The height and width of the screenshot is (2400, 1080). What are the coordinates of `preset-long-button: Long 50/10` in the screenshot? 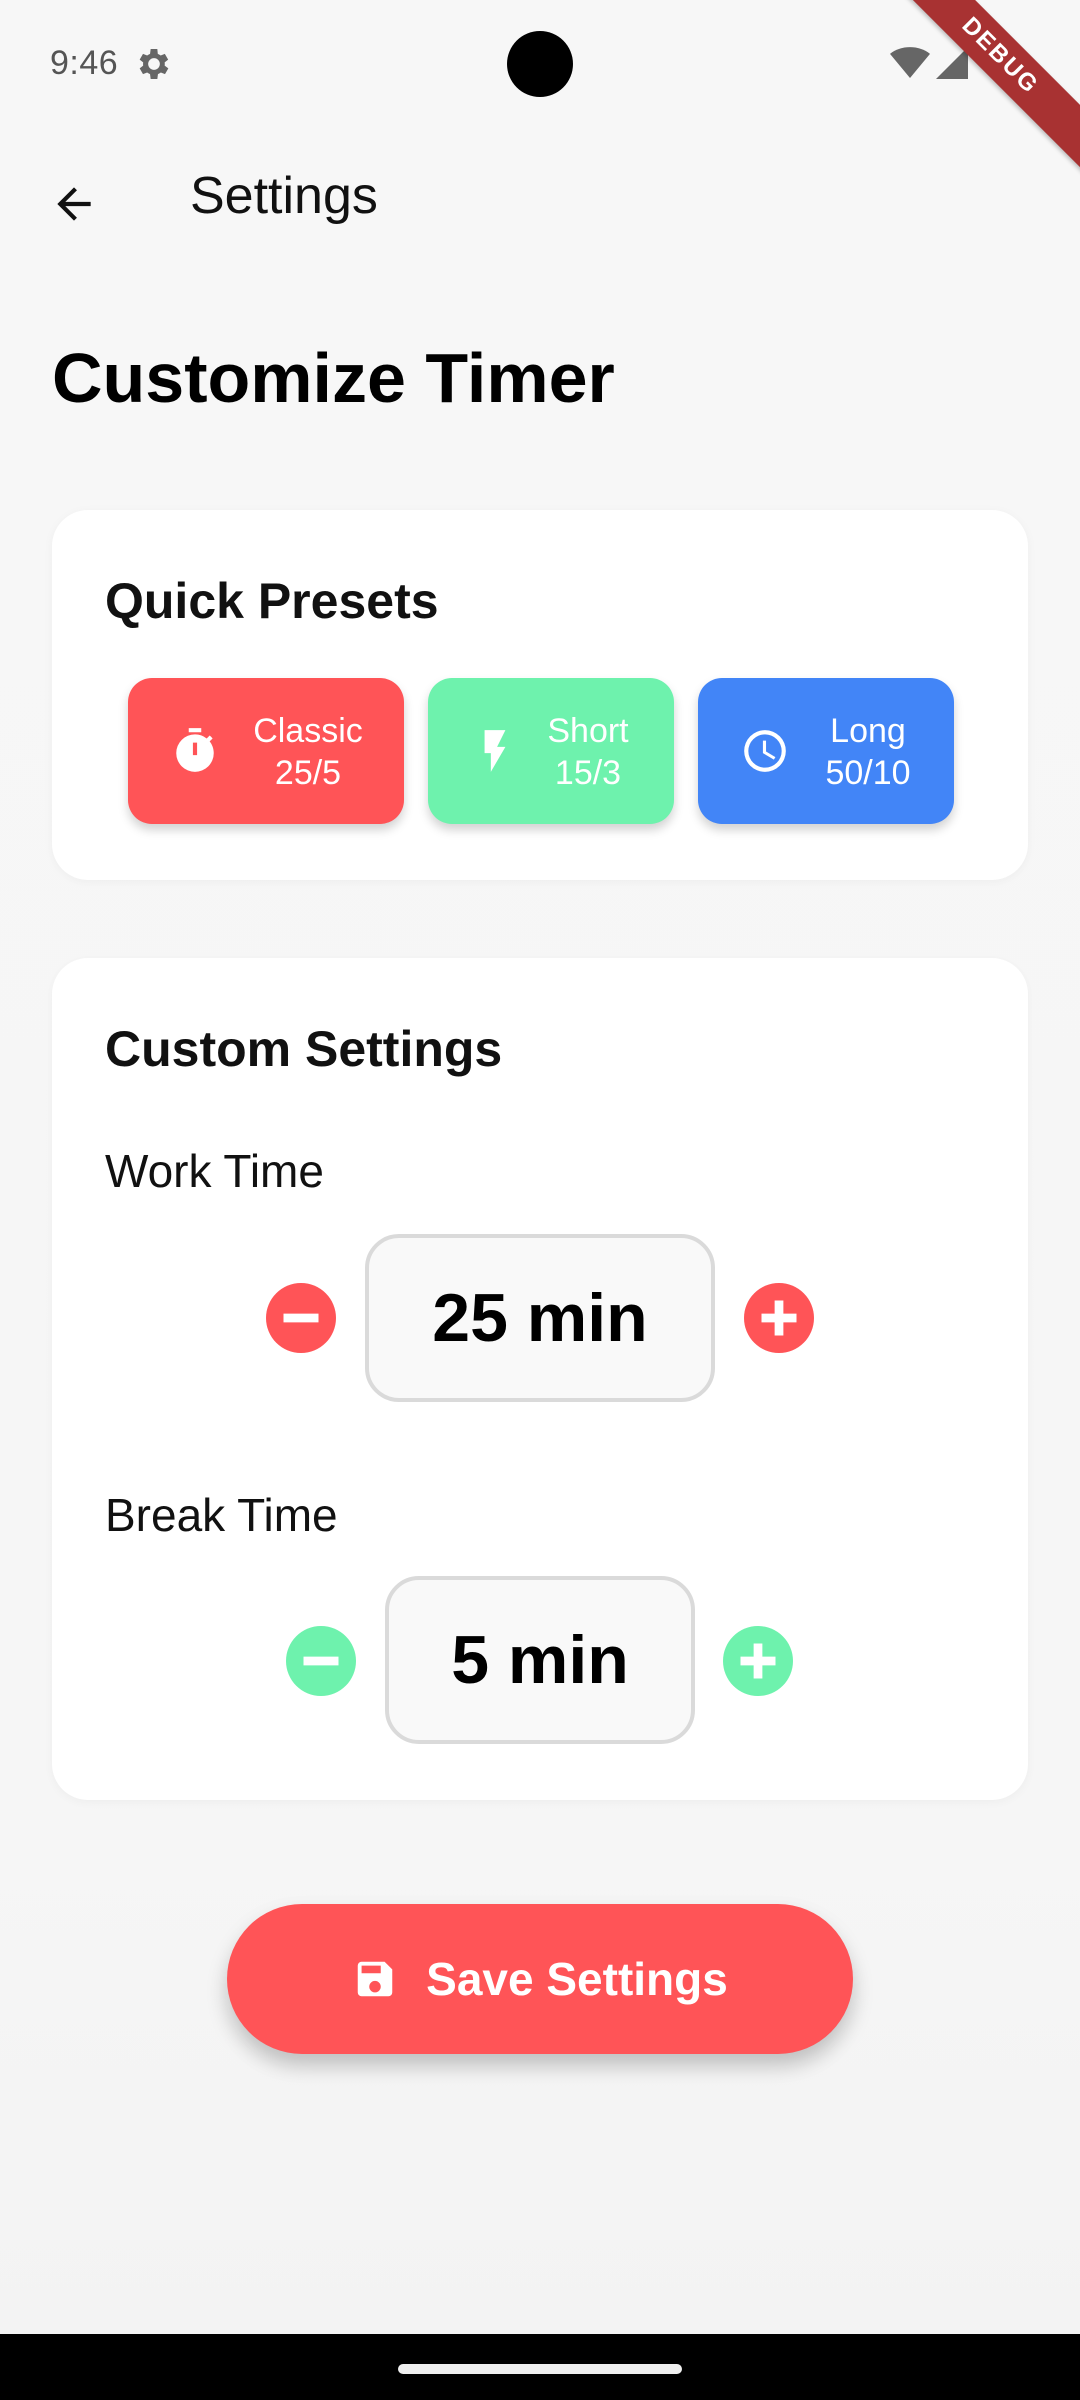 It's located at (826, 751).